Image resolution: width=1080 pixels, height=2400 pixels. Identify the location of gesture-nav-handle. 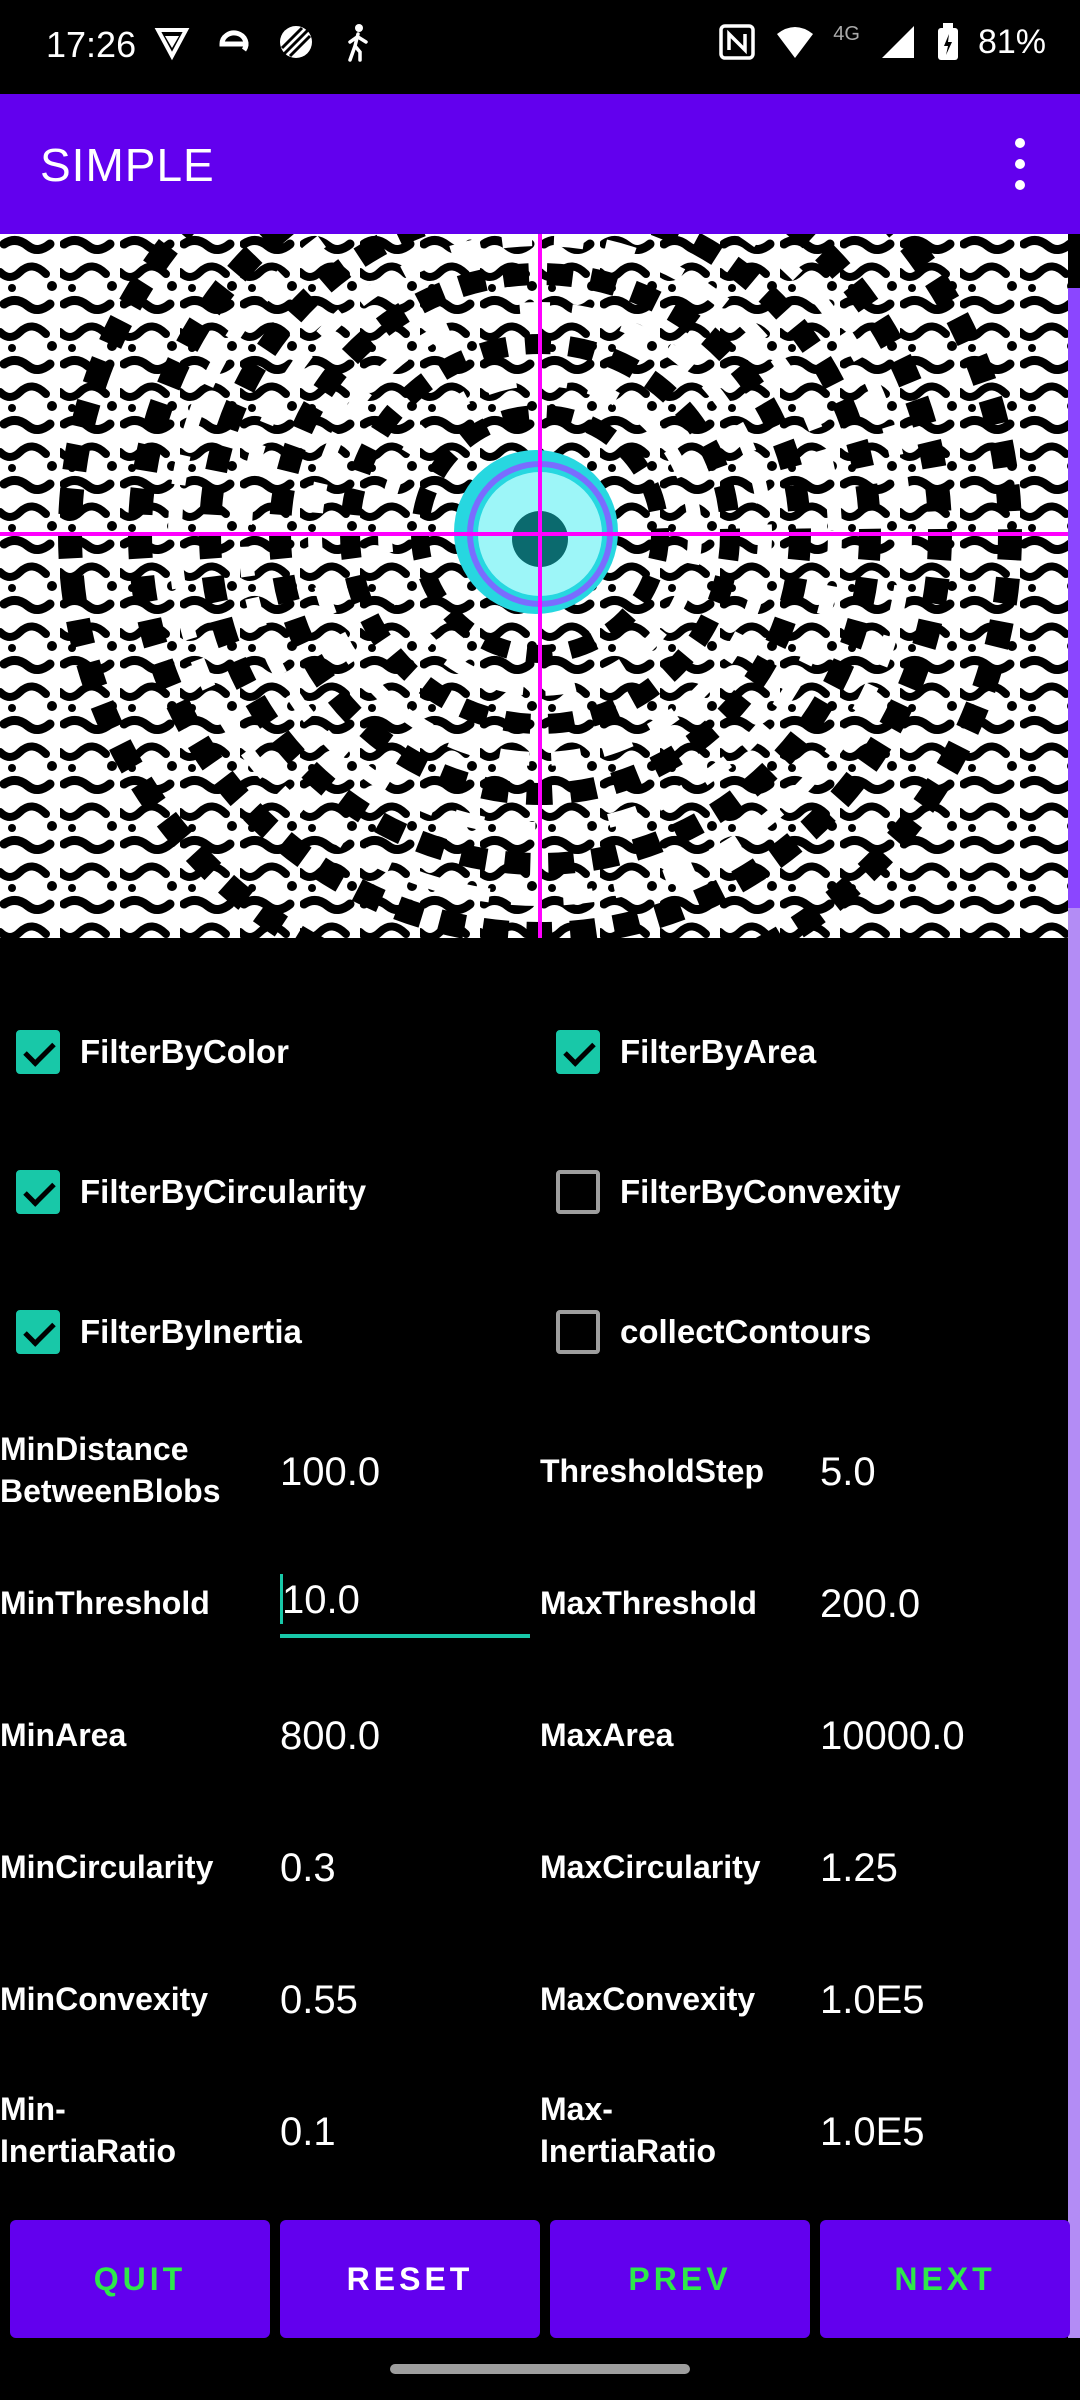
(540, 2369).